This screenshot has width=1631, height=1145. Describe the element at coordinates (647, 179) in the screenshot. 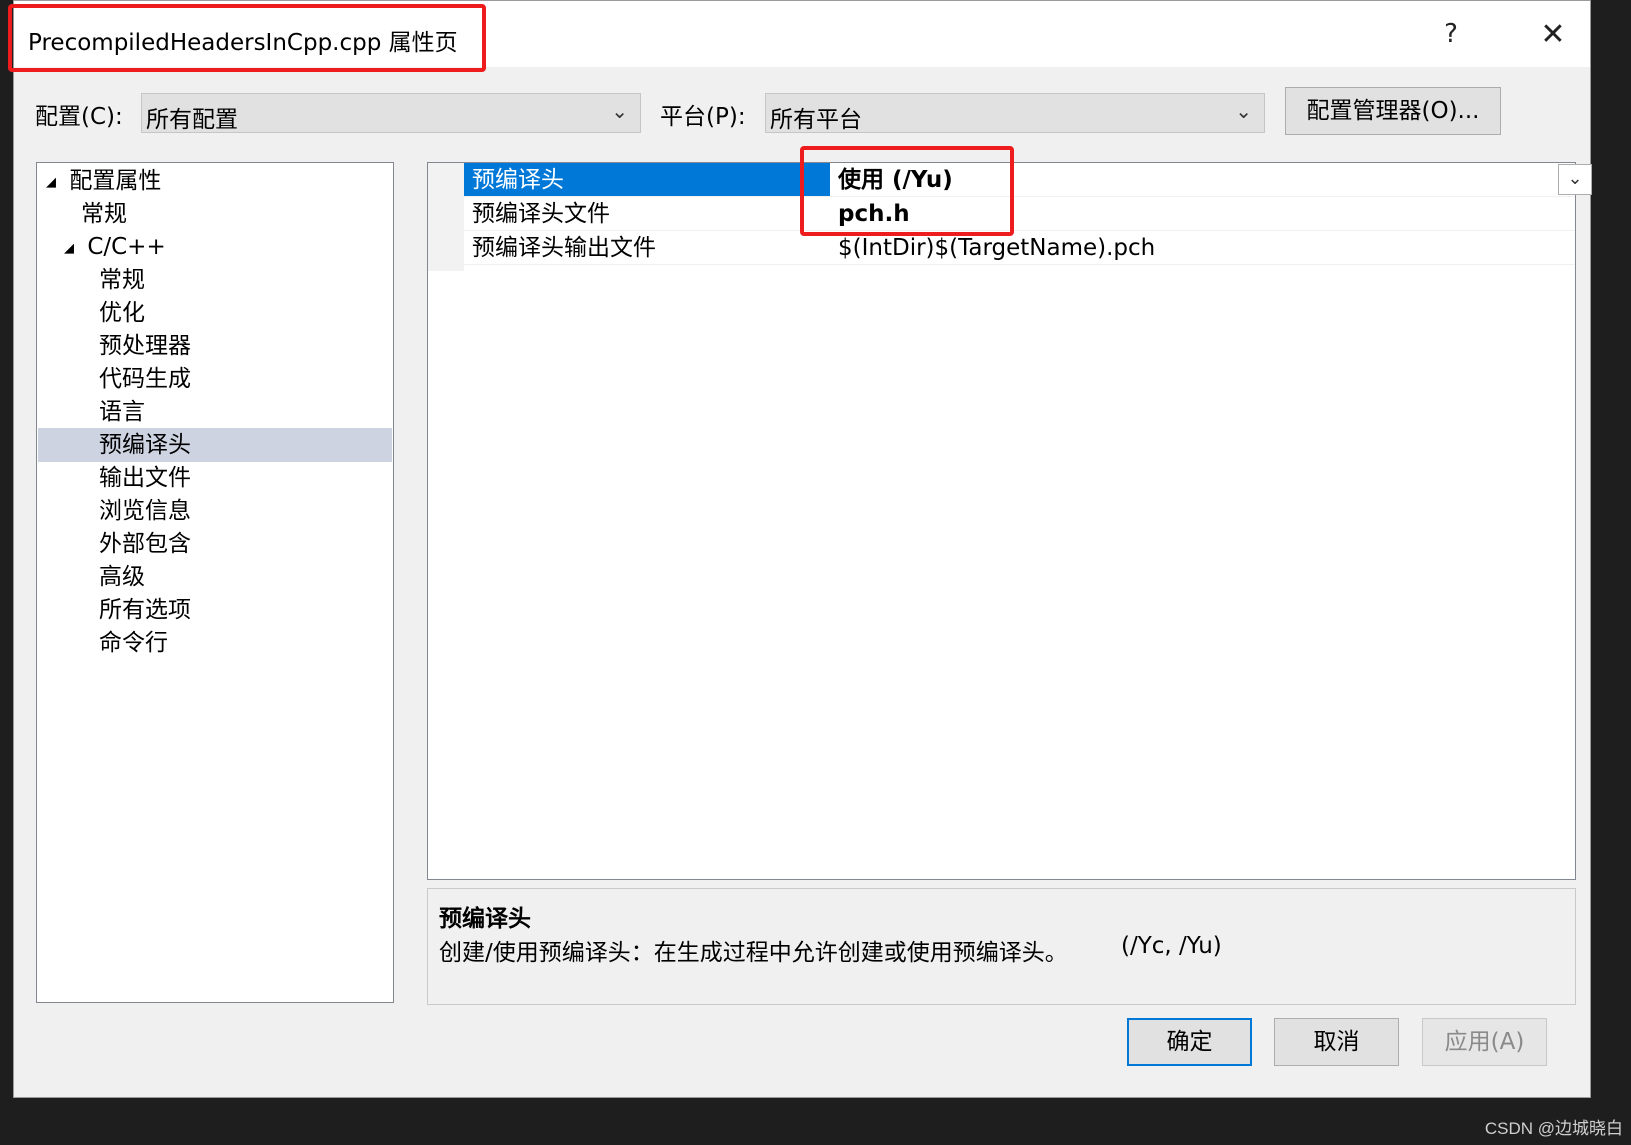

I see `property-name: 预编译头` at that location.